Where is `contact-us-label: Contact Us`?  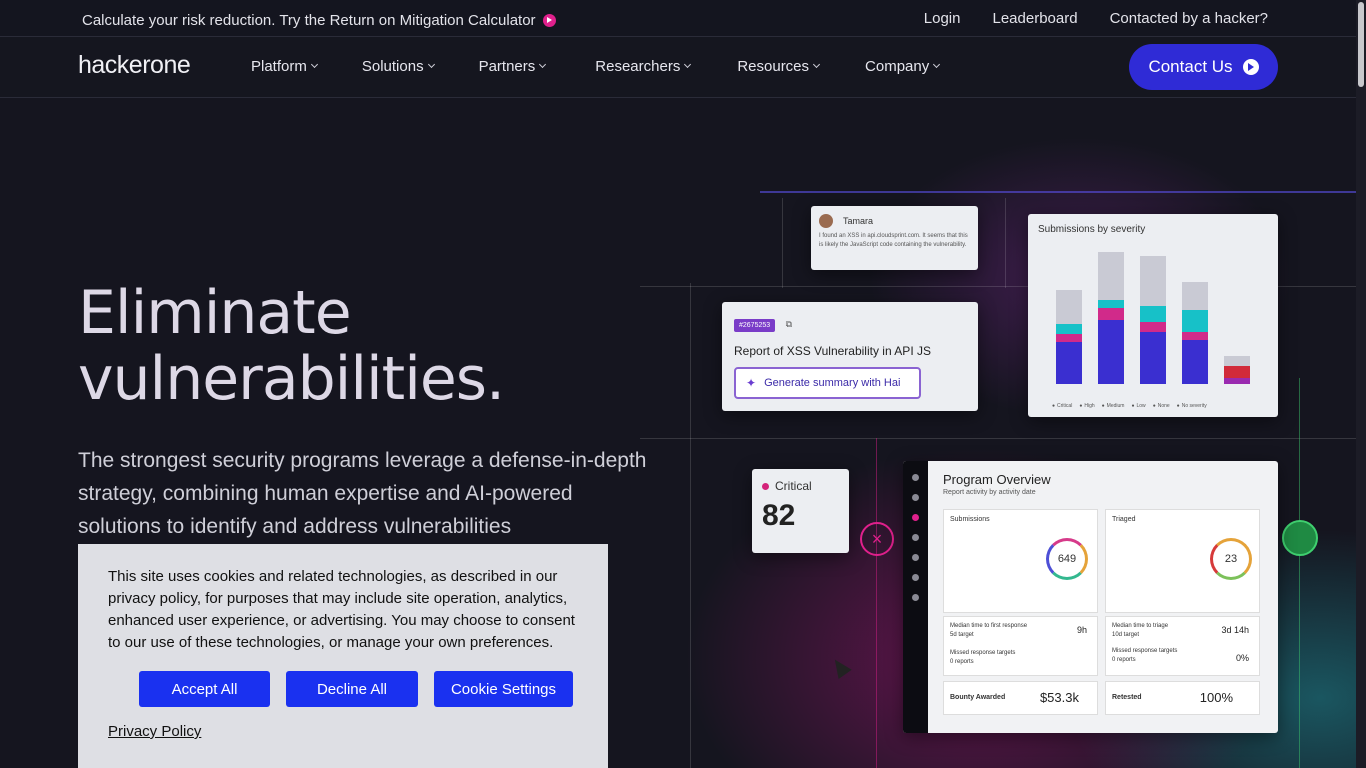
contact-us-label: Contact Us is located at coordinates (1190, 67).